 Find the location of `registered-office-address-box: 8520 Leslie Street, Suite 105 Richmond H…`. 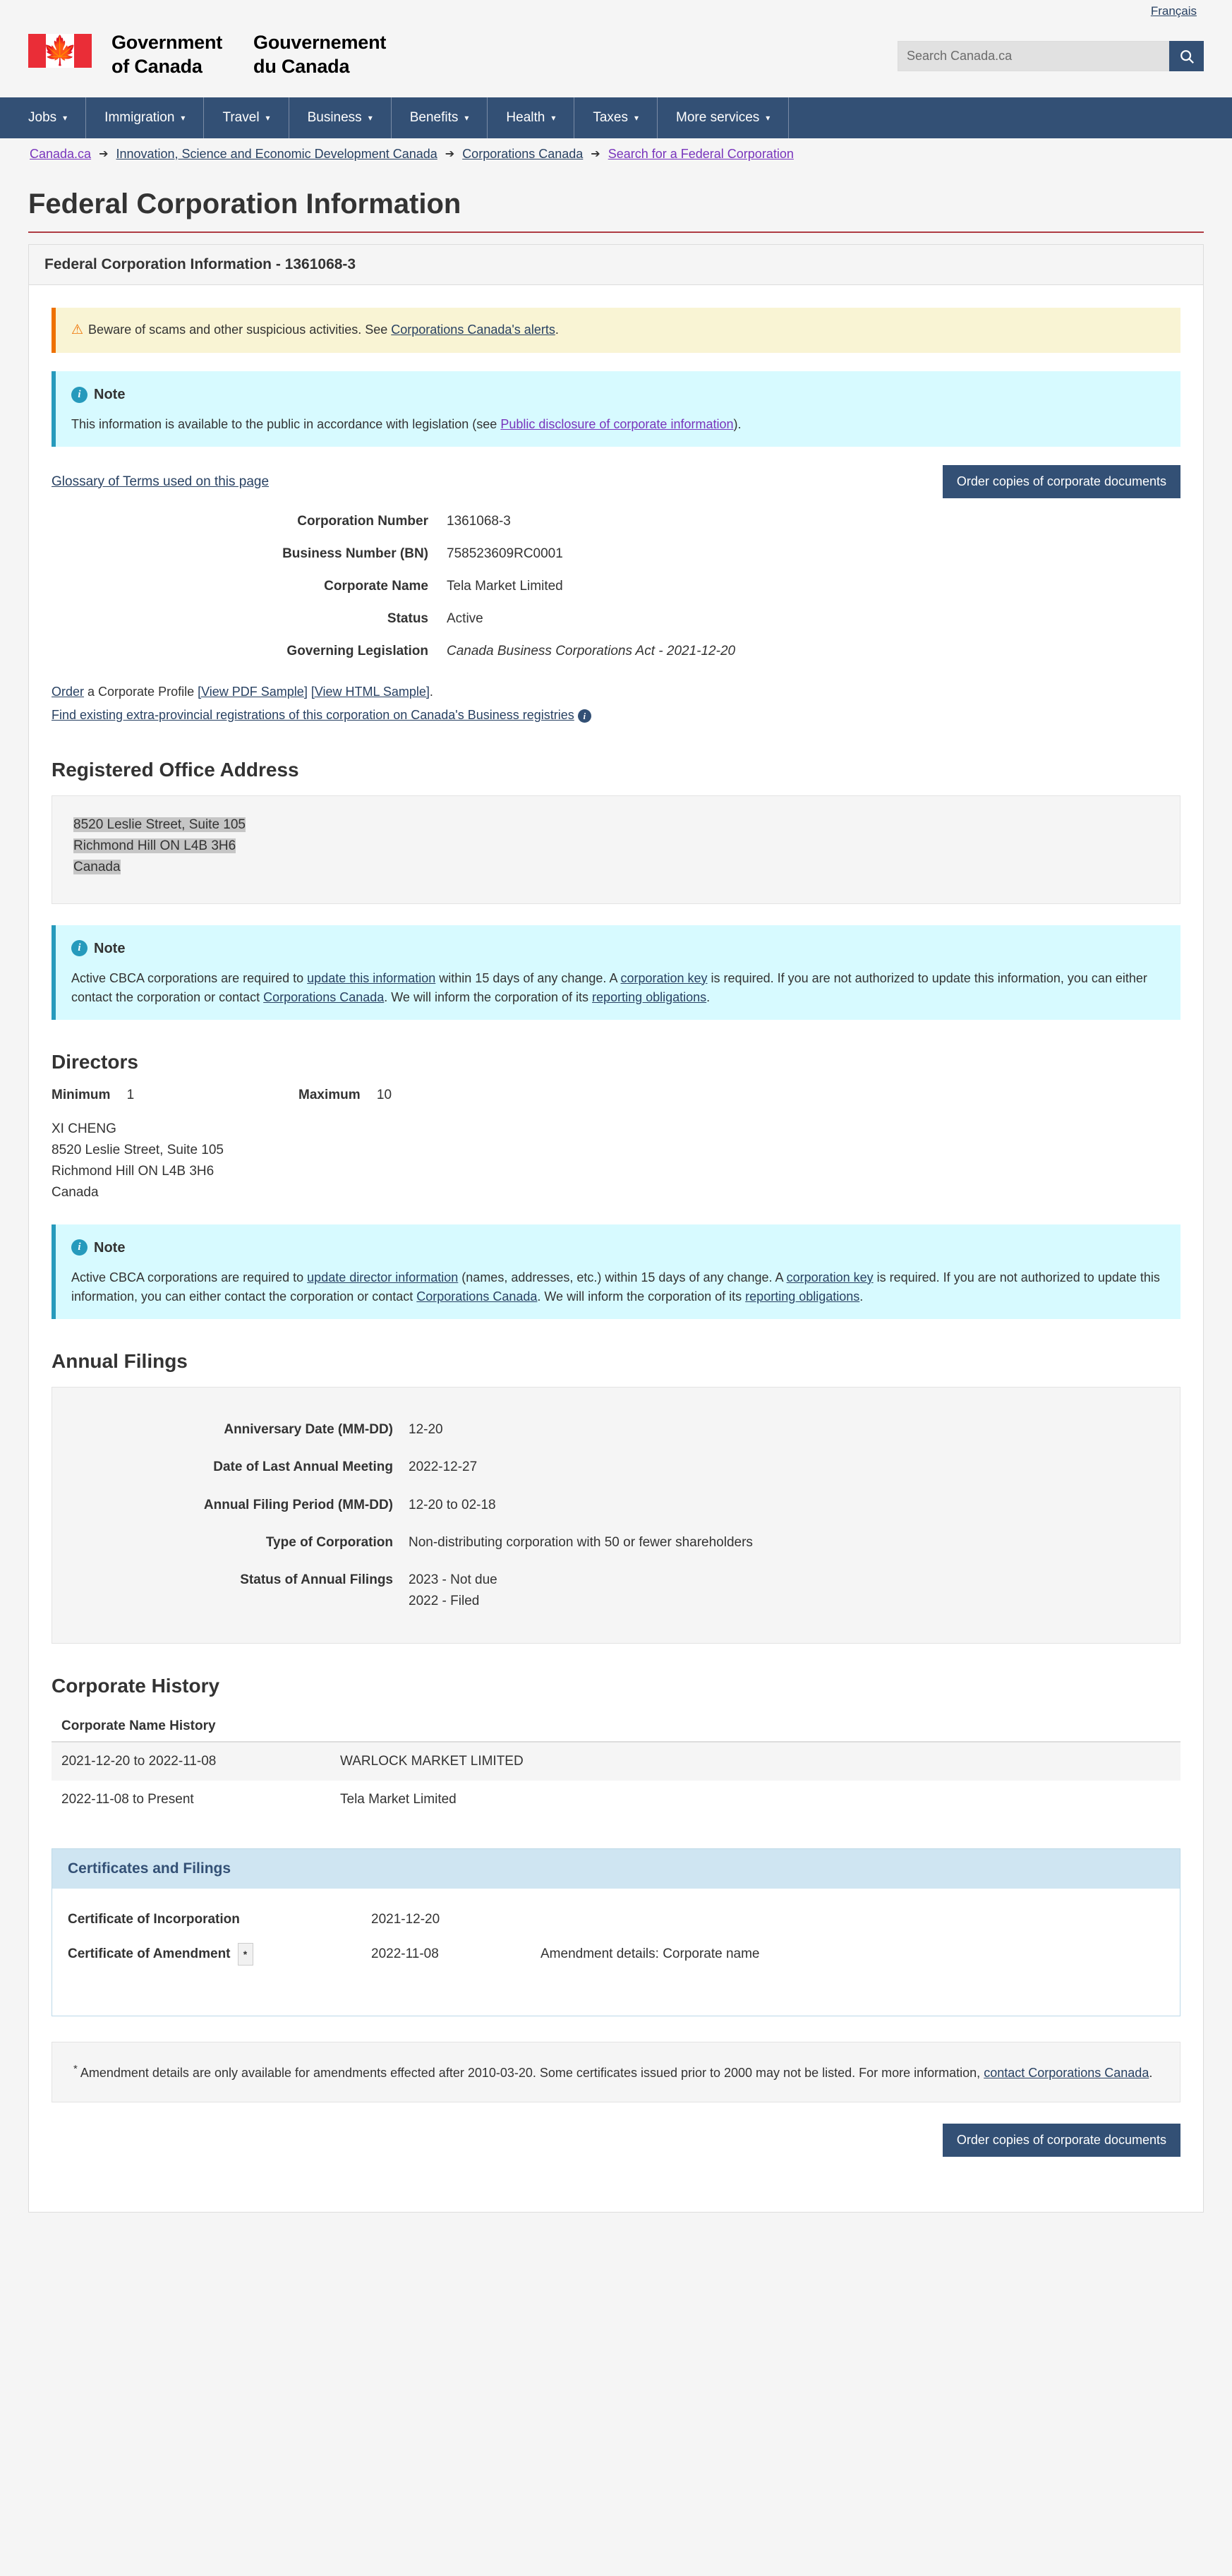

registered-office-address-box: 8520 Leslie Street, Suite 105 Richmond H… is located at coordinates (616, 849).